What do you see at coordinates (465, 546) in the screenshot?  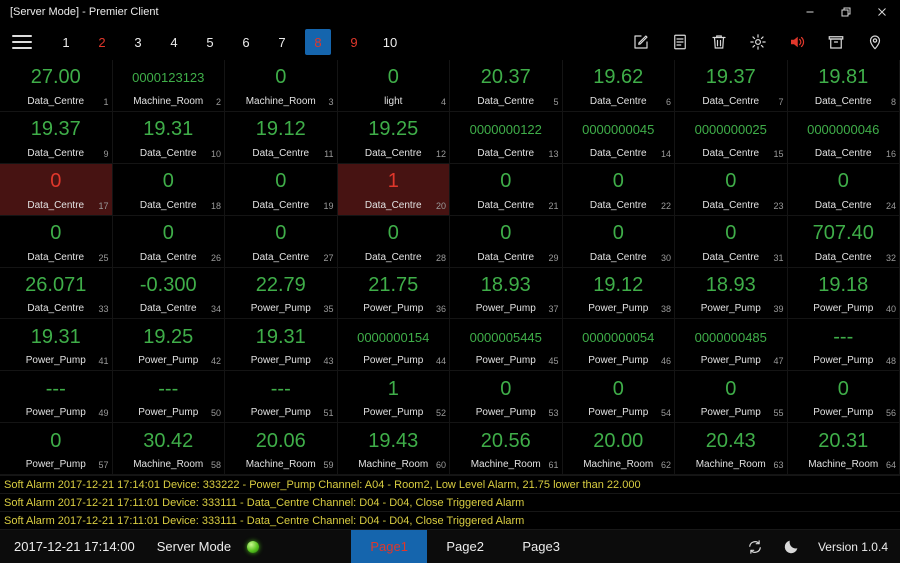 I see `bottom-tab-page2: Page2` at bounding box center [465, 546].